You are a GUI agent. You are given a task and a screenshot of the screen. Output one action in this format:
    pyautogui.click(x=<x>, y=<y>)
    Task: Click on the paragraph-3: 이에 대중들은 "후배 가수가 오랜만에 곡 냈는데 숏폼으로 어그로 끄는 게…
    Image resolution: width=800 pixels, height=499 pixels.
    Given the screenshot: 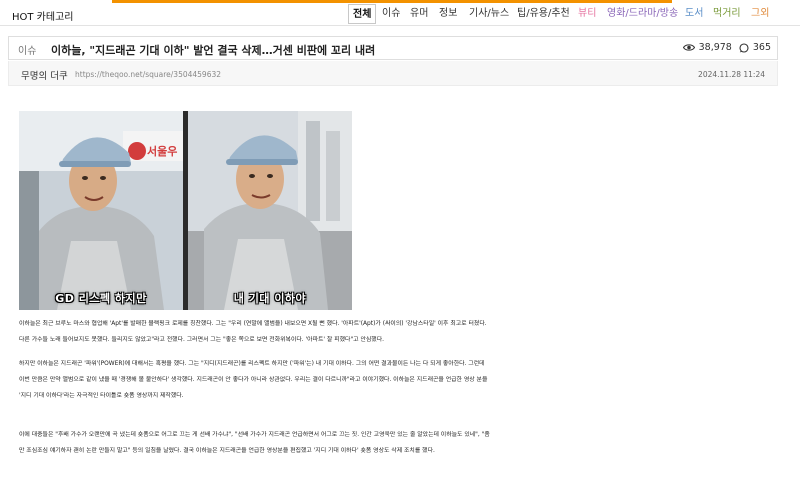 What is the action you would take?
    pyautogui.click(x=400, y=443)
    